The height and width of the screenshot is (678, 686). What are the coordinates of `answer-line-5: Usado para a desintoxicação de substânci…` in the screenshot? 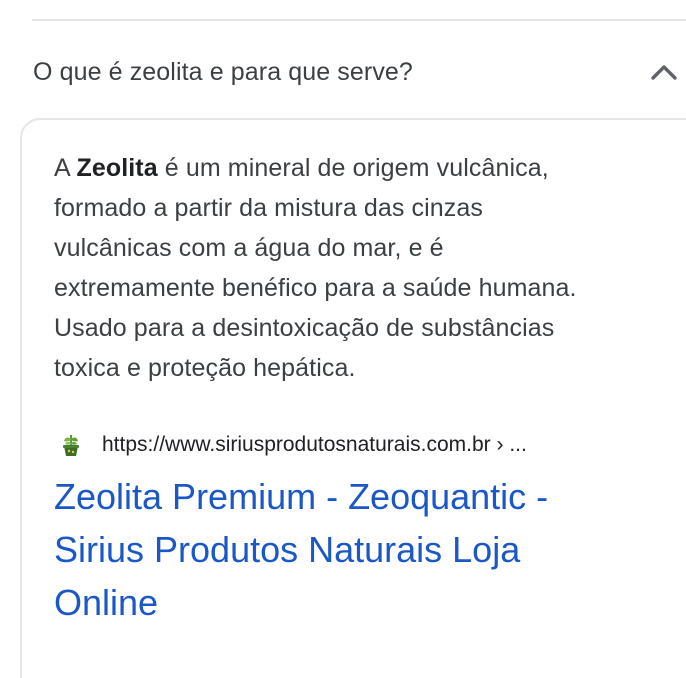 It's located at (304, 328).